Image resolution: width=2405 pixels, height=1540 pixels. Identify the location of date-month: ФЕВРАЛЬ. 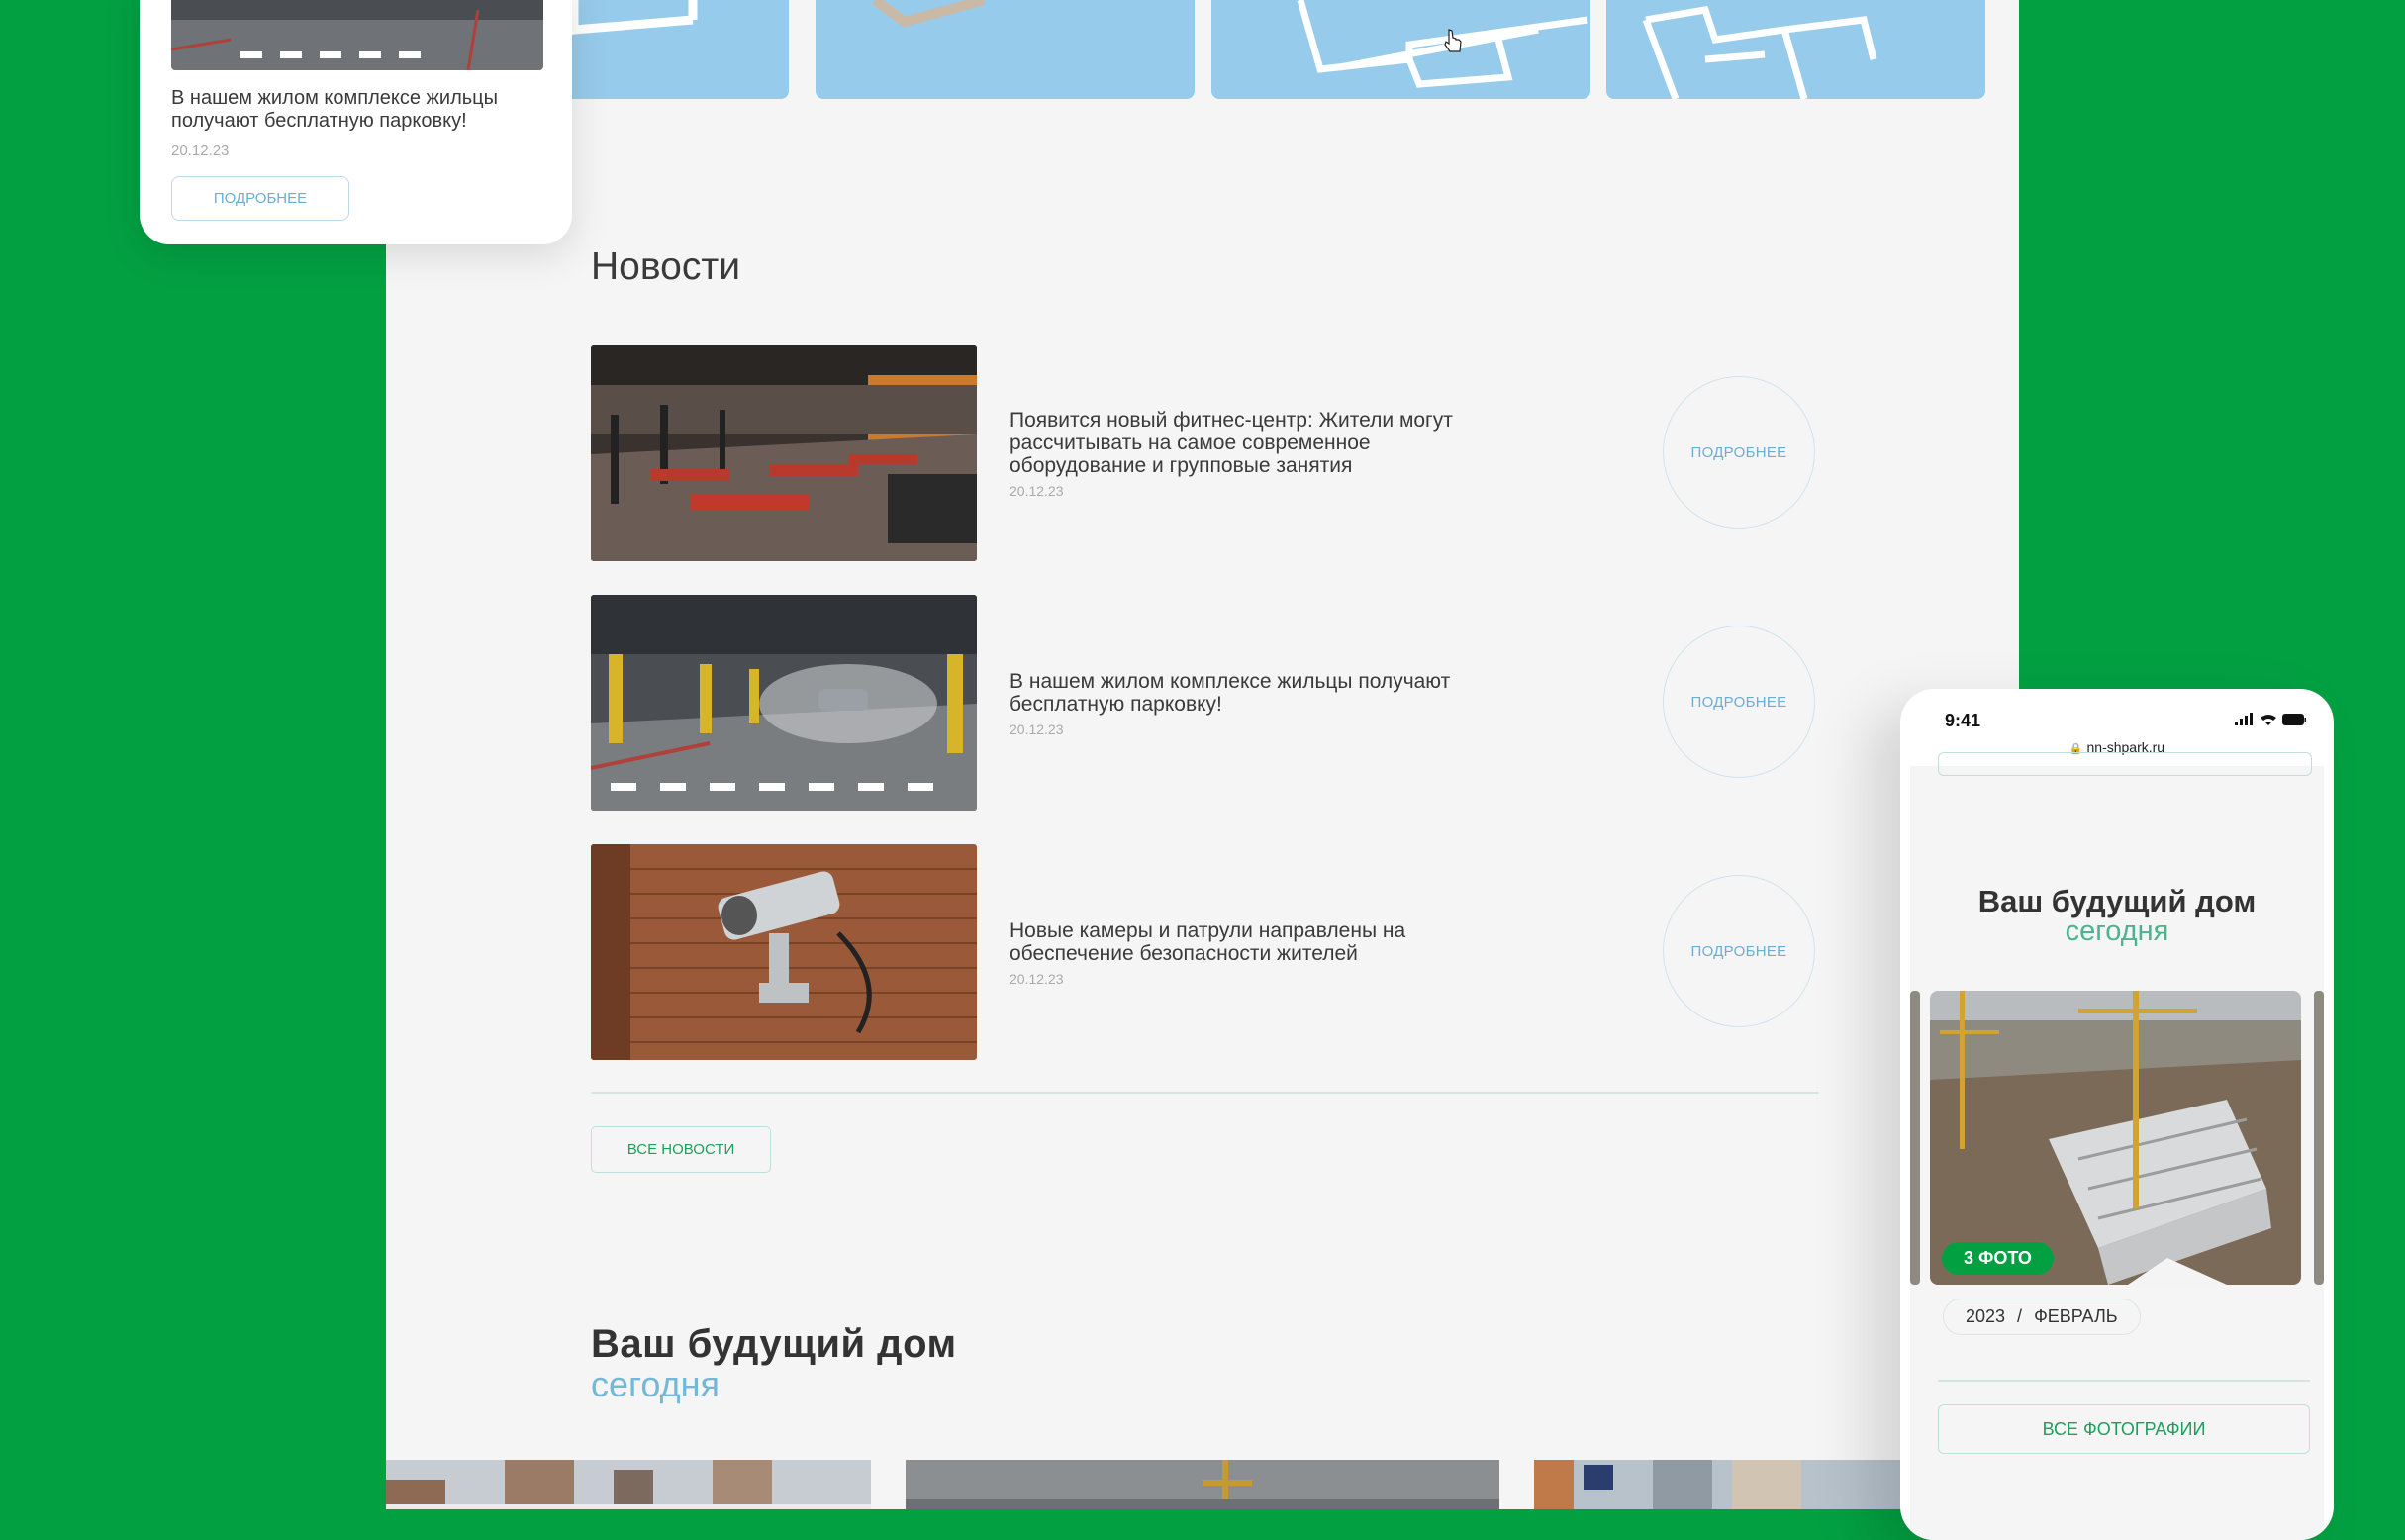
(2076, 1316).